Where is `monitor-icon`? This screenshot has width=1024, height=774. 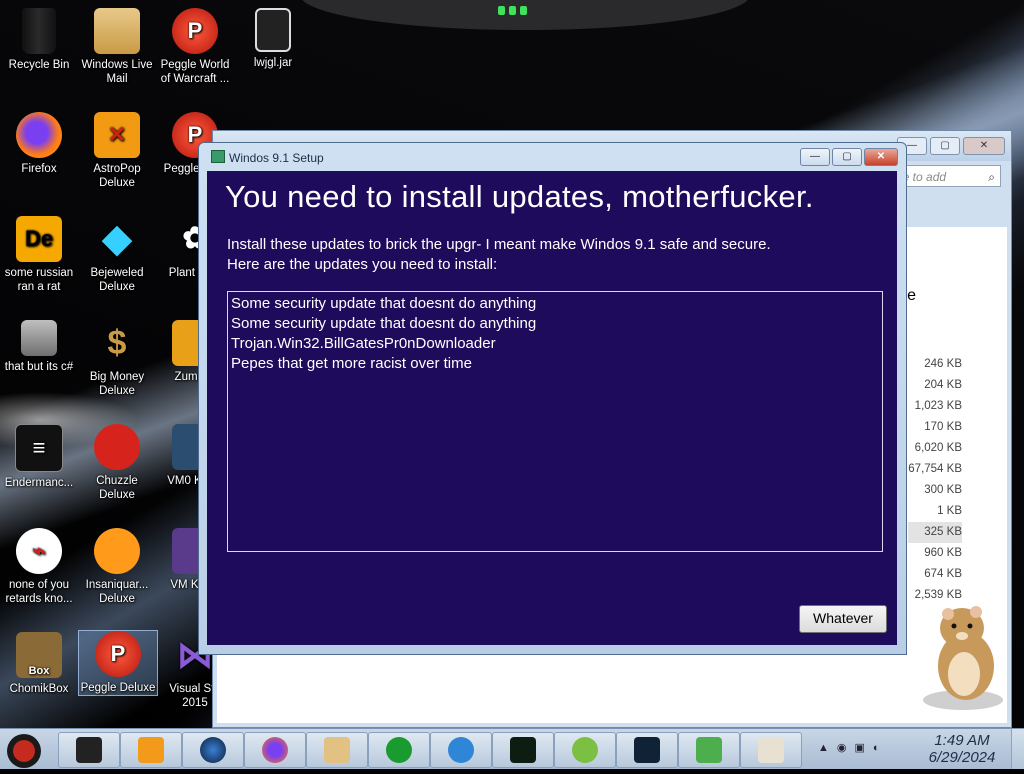
monitor-icon is located at coordinates (89, 750).